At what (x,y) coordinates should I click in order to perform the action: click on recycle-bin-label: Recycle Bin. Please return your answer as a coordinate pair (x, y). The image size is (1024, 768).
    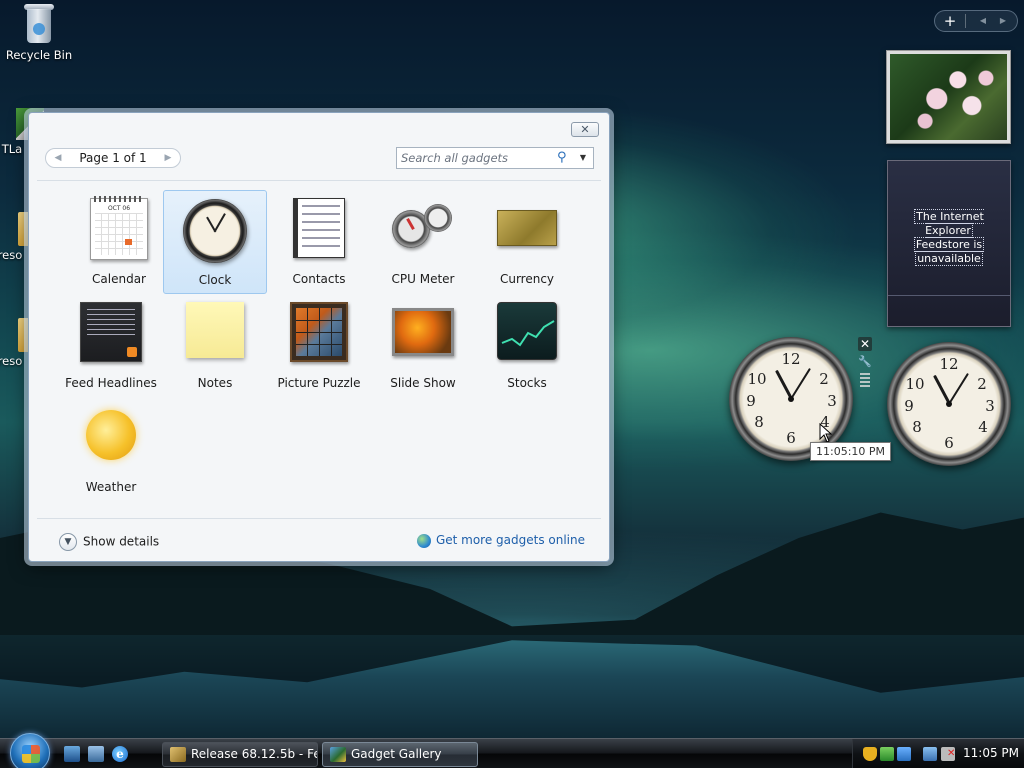
    Looking at the image, I should click on (39, 55).